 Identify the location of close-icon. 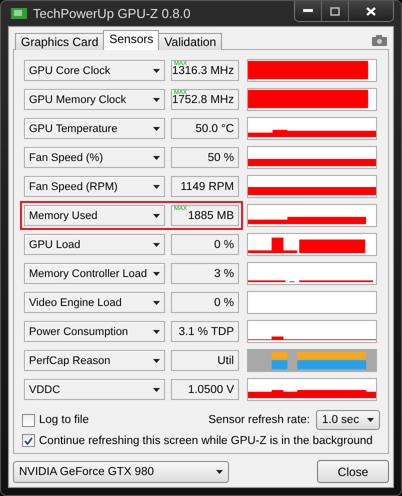
(371, 11).